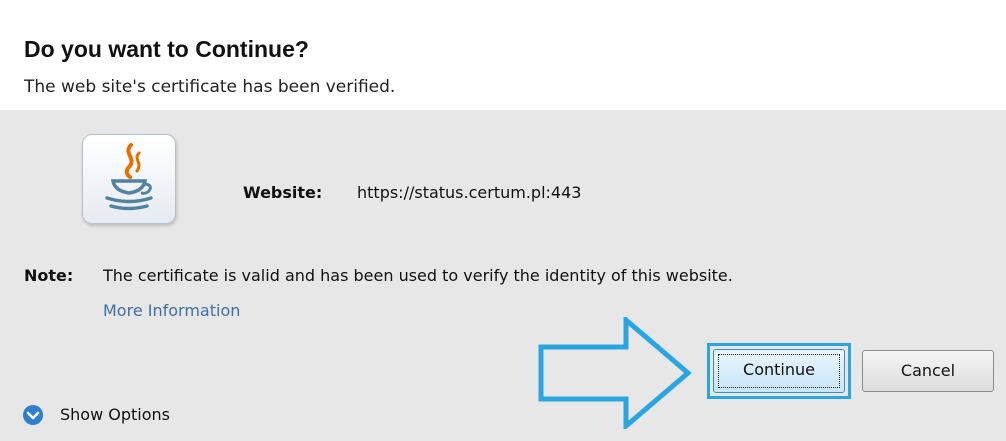 Image resolution: width=1006 pixels, height=441 pixels. What do you see at coordinates (283, 192) in the screenshot?
I see `website-label: Website:` at bounding box center [283, 192].